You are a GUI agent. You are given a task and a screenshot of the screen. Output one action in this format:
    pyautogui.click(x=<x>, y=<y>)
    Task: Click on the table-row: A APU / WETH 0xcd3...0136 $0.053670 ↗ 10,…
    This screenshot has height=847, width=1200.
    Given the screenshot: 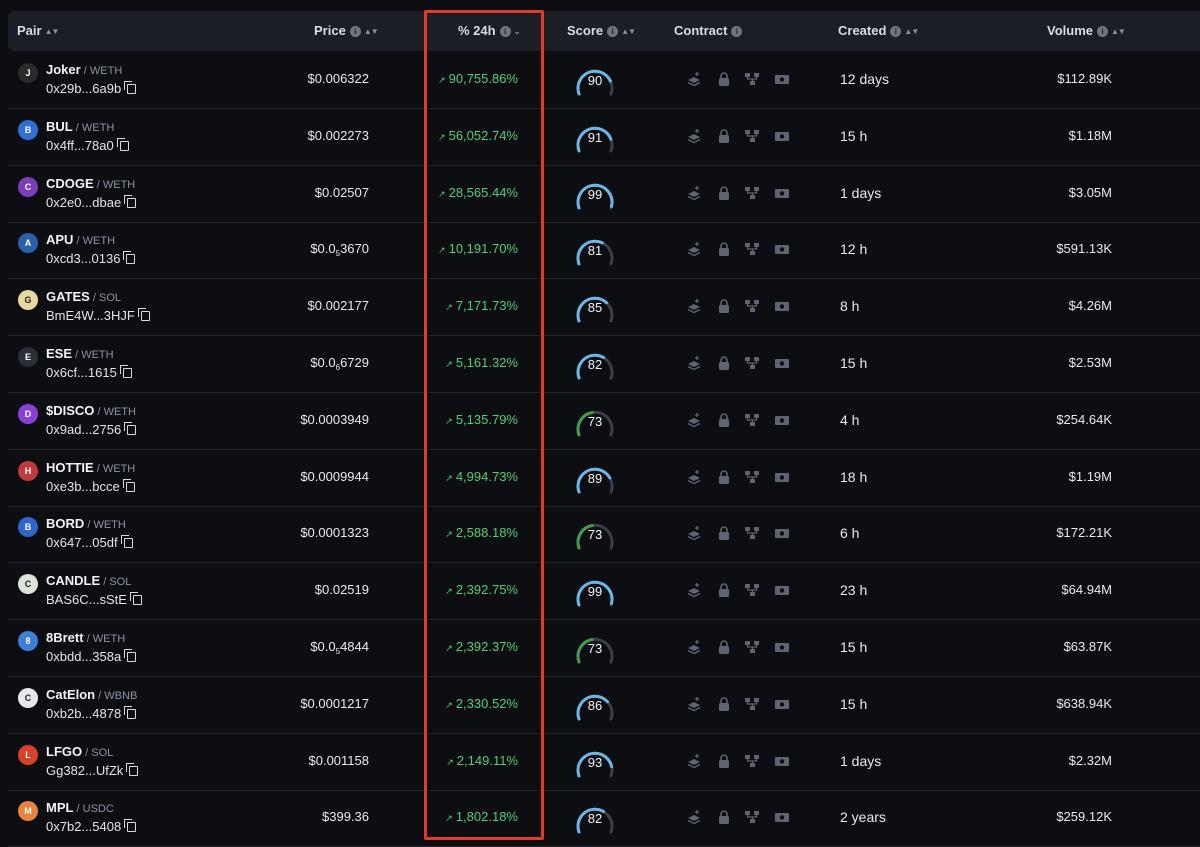 What is the action you would take?
    pyautogui.click(x=604, y=251)
    